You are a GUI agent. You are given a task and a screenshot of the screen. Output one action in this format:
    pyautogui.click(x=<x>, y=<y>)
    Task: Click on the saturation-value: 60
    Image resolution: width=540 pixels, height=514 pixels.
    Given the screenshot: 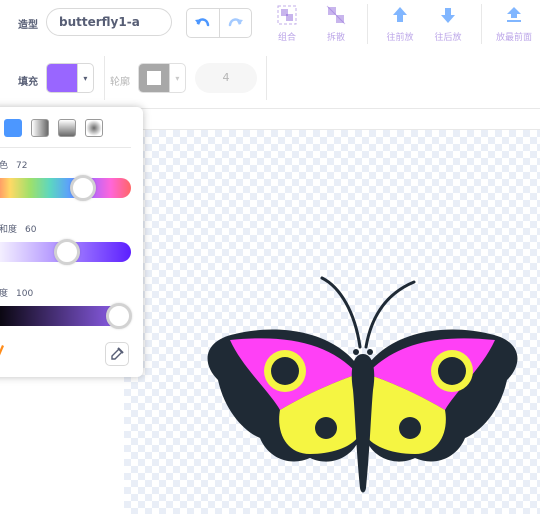 What is the action you would take?
    pyautogui.click(x=31, y=230)
    